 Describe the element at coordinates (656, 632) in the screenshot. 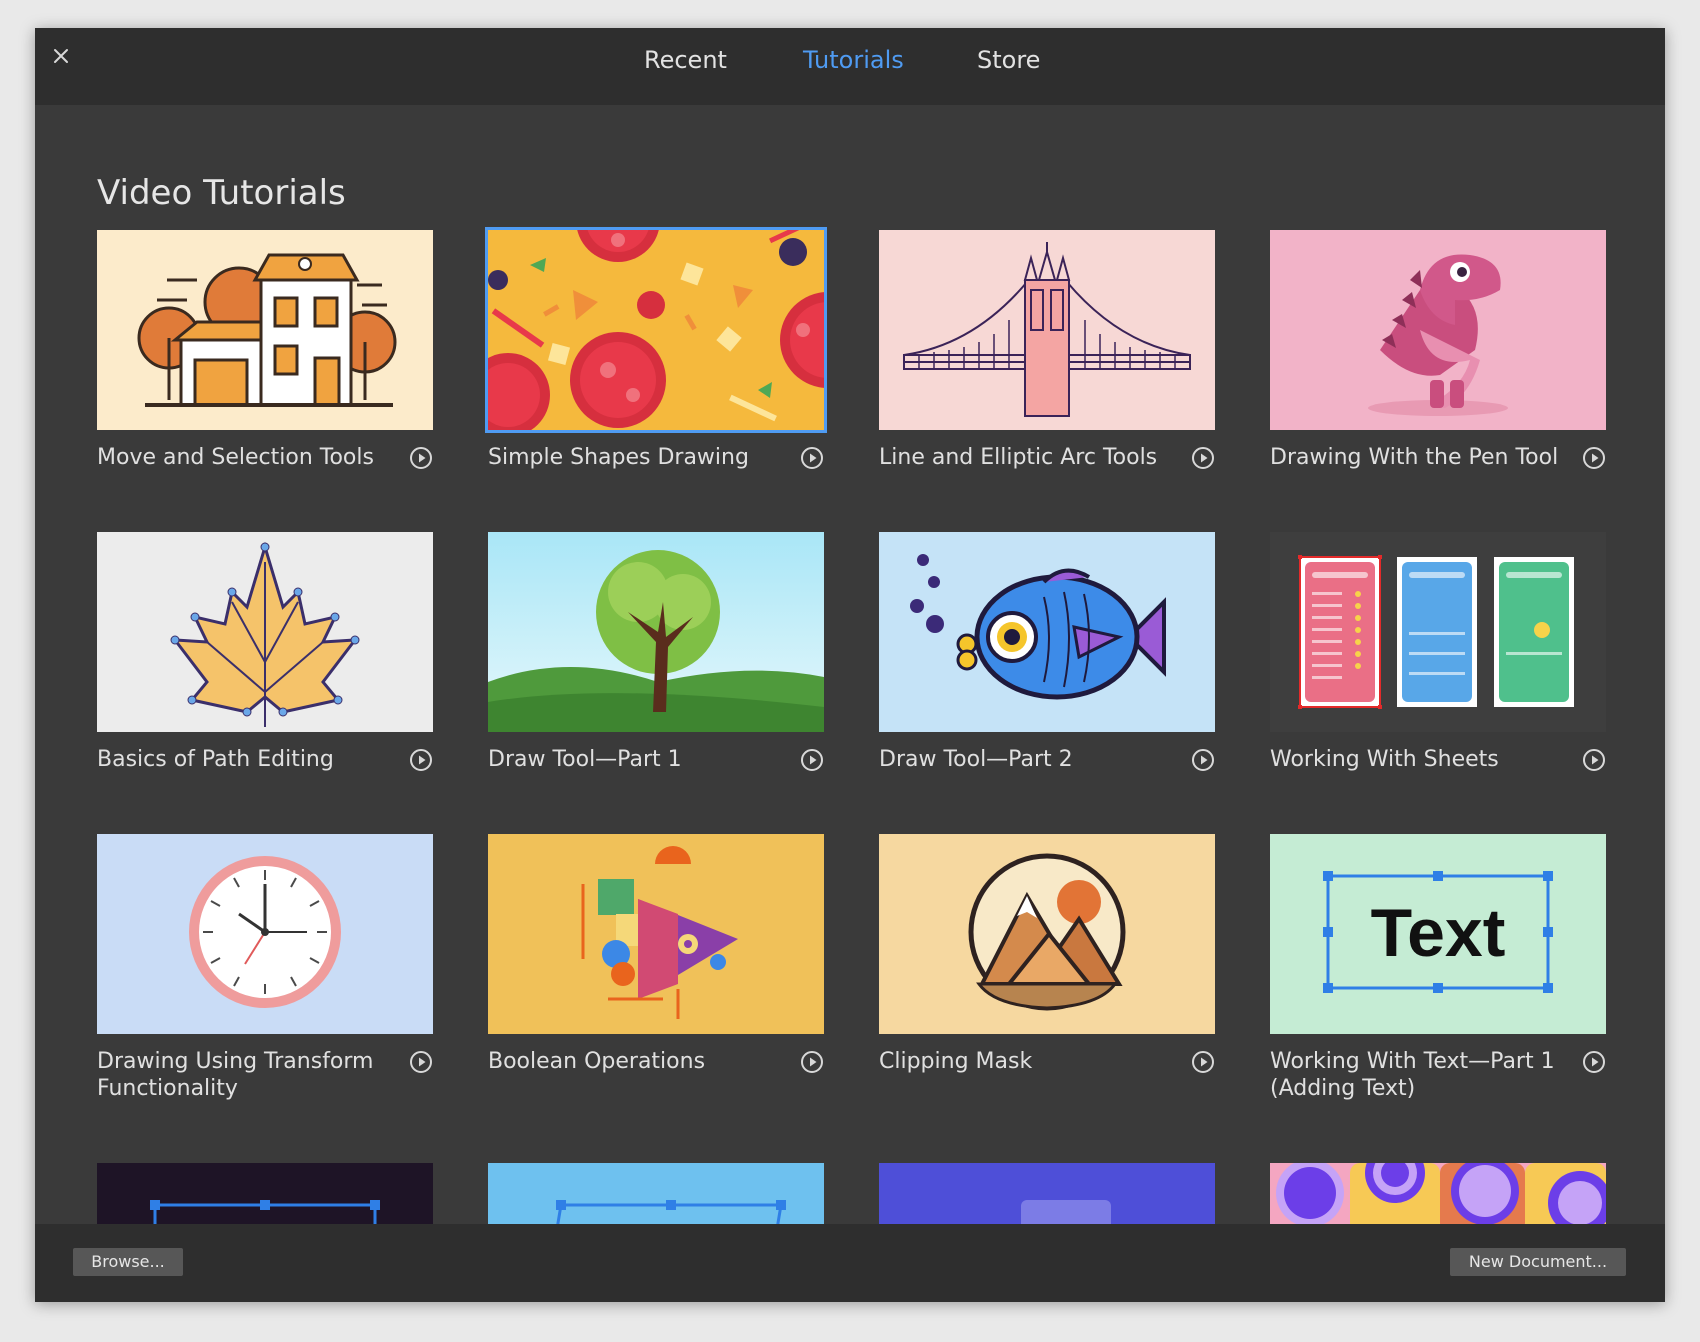

I see `thumbnail-tree` at that location.